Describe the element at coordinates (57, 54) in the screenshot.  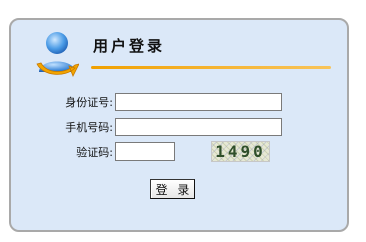
I see `user-avatar-icon` at that location.